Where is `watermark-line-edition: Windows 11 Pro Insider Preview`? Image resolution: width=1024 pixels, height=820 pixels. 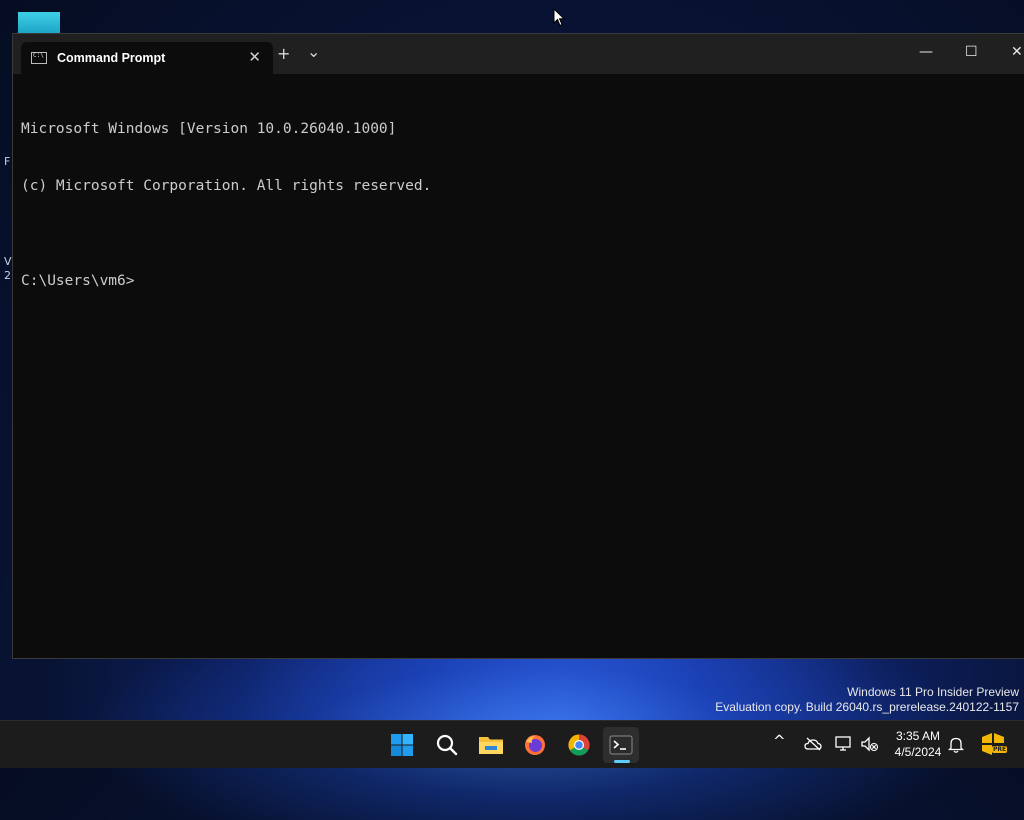 watermark-line-edition: Windows 11 Pro Insider Preview is located at coordinates (933, 692).